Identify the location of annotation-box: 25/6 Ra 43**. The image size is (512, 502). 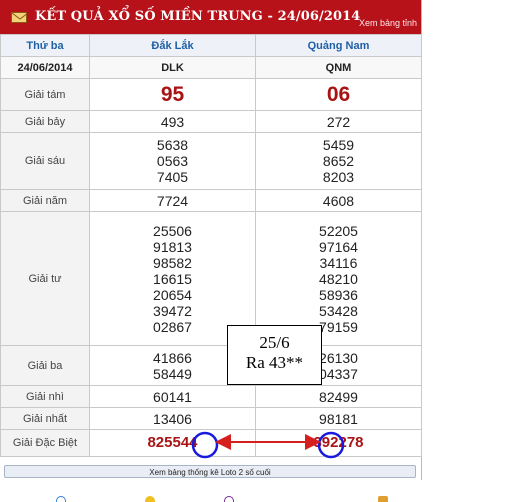
(274, 355).